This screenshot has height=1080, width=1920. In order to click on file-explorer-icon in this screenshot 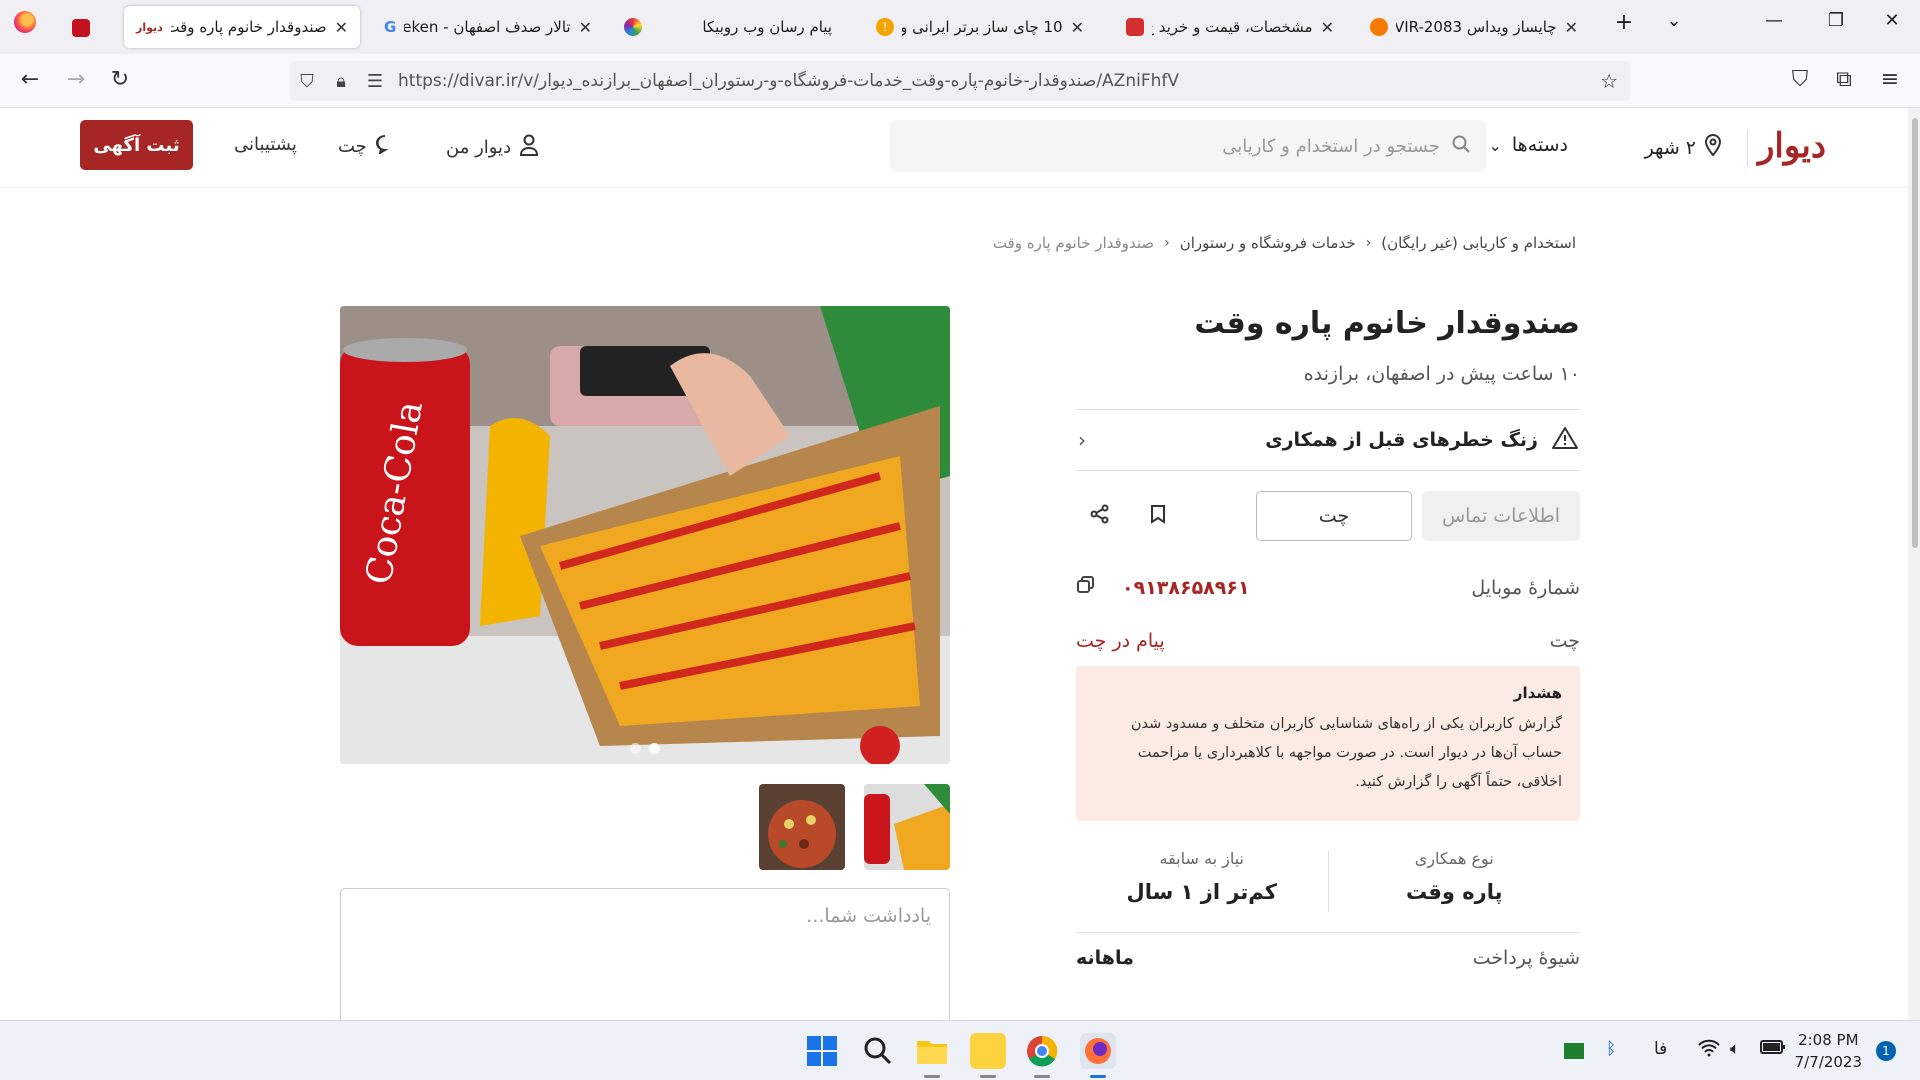, I will do `click(932, 1051)`.